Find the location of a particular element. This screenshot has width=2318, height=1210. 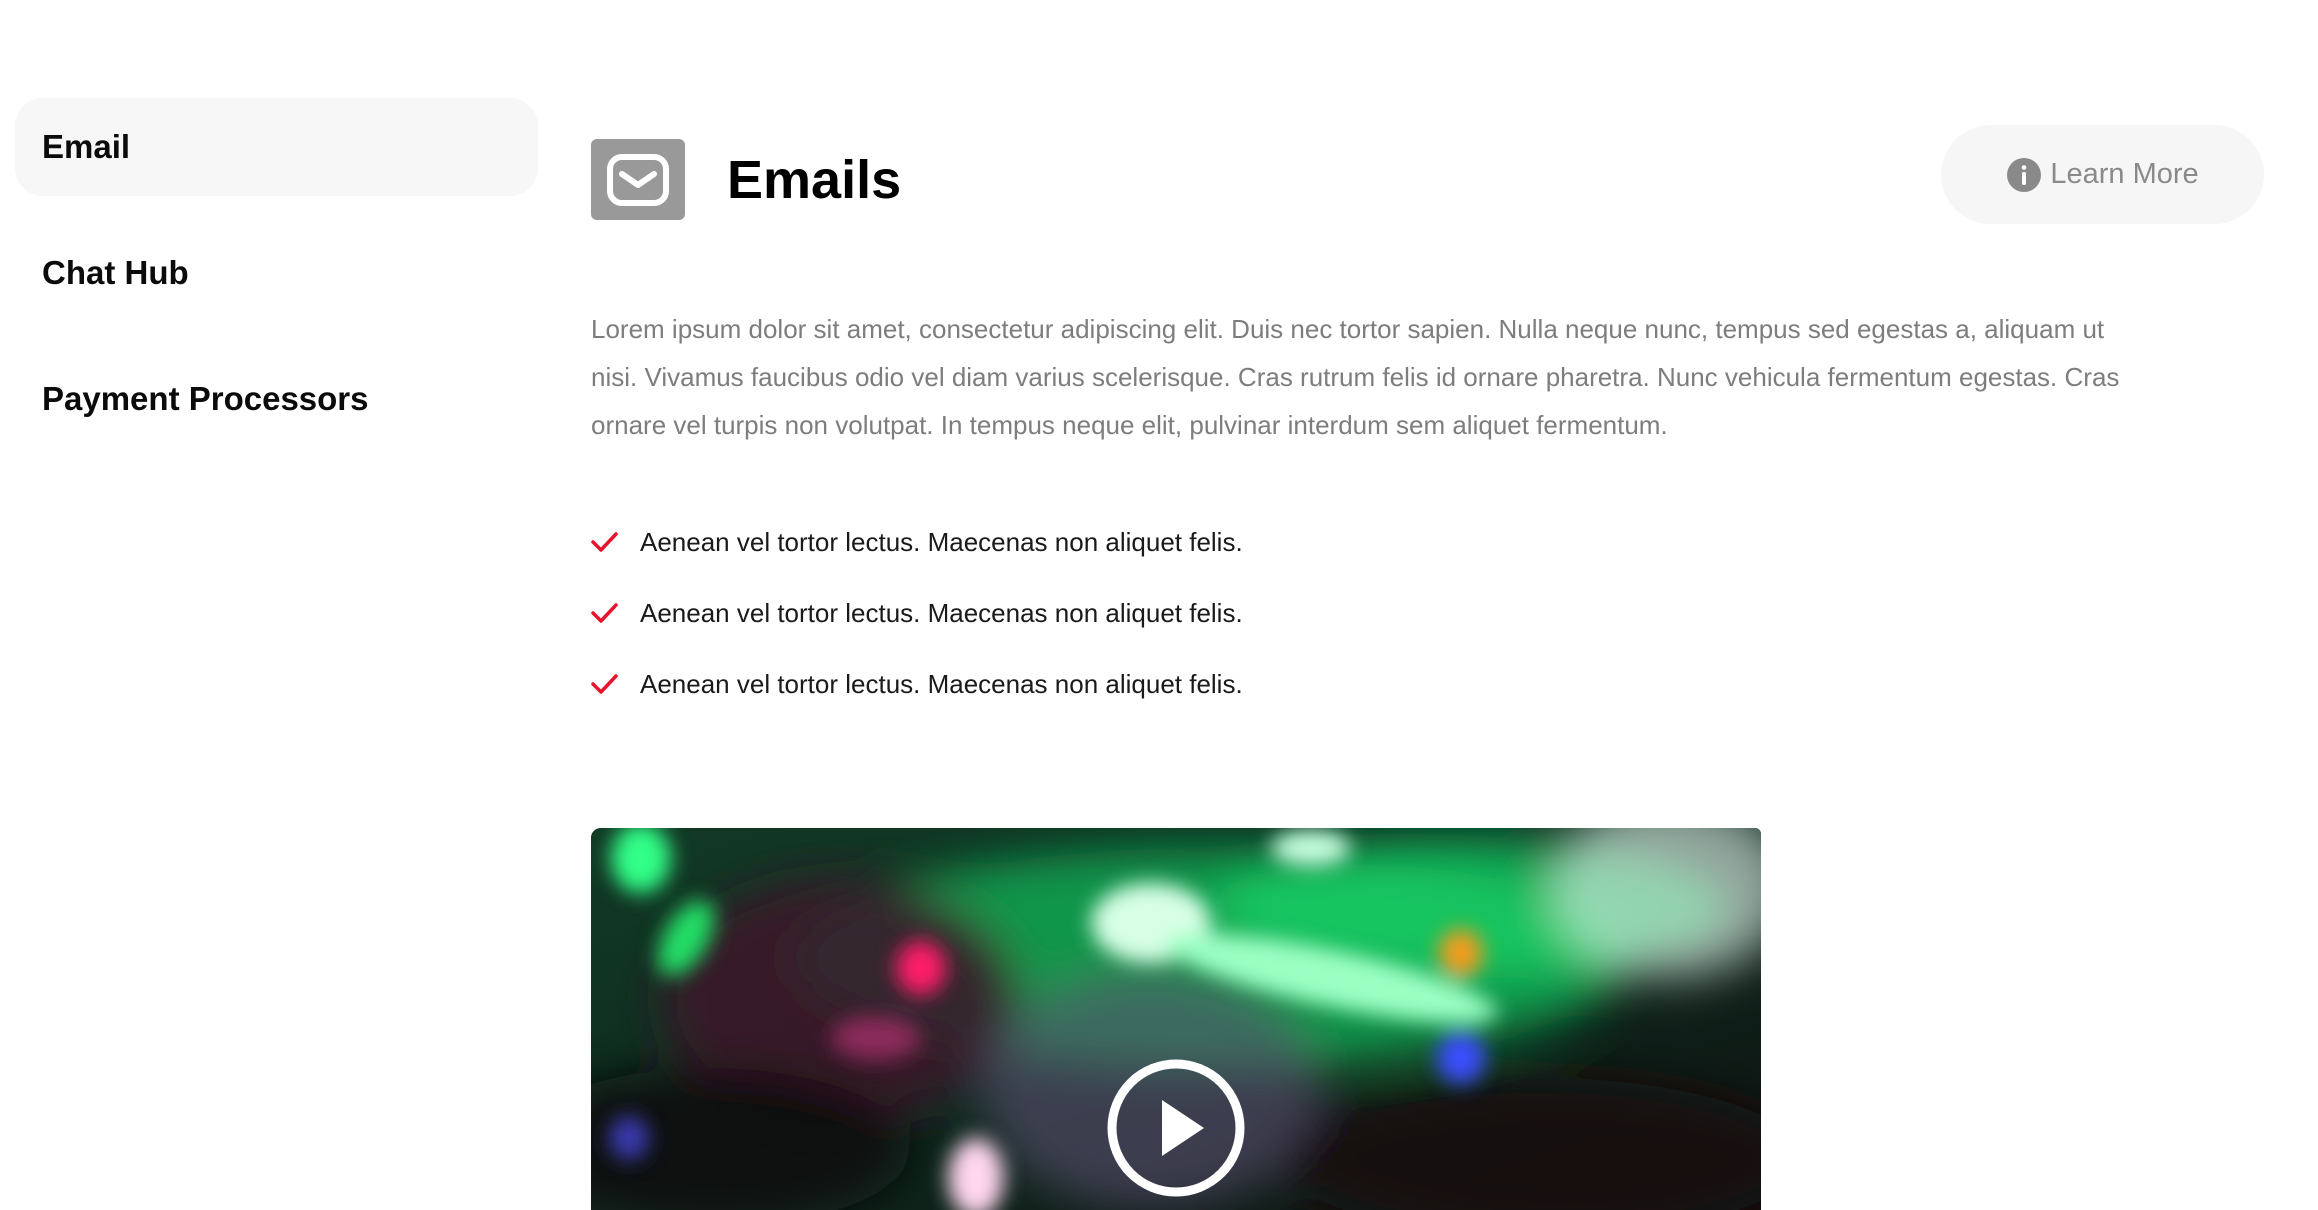

section-header: Emails Learn More is located at coordinates (1427, 174).